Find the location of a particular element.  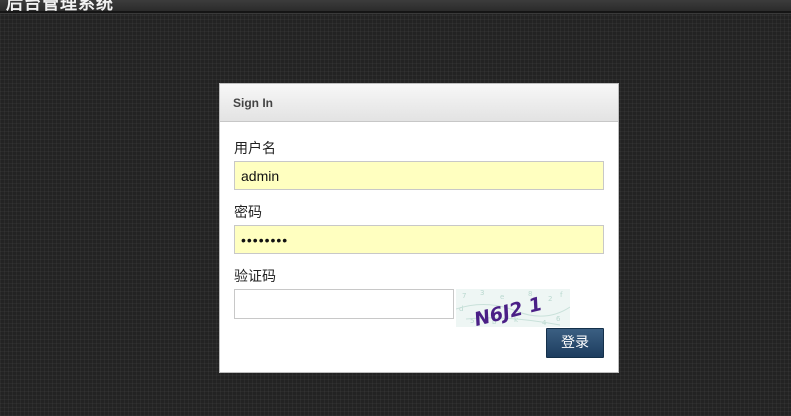

password-label: 密码 is located at coordinates (248, 213).